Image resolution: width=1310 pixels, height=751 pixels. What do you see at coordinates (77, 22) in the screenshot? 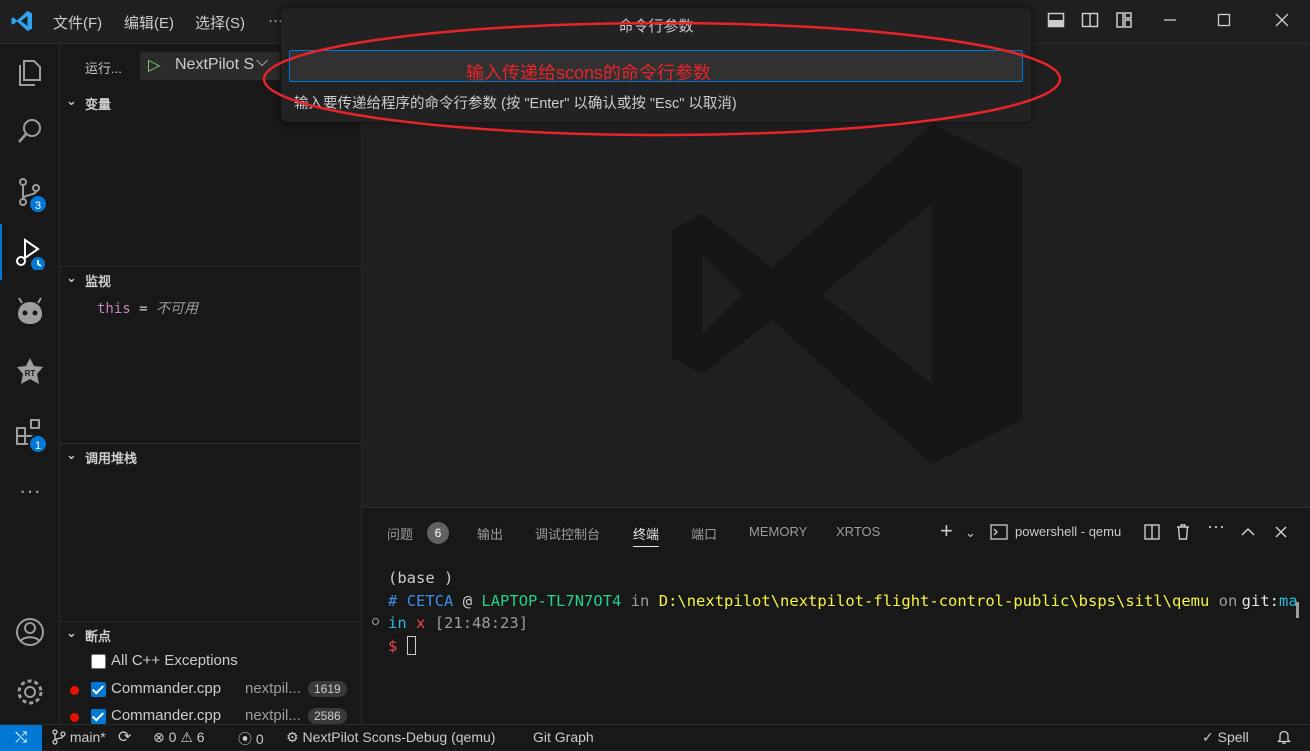
I see `menu-file: 文件(F)` at bounding box center [77, 22].